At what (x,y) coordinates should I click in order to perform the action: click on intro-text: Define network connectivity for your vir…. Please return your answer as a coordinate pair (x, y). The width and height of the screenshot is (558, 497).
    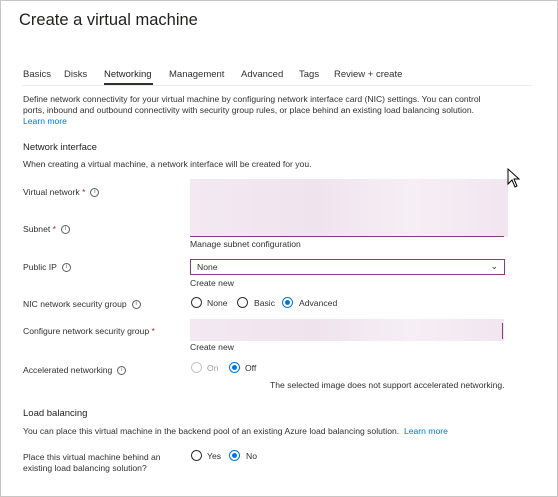
    Looking at the image, I should click on (263, 110).